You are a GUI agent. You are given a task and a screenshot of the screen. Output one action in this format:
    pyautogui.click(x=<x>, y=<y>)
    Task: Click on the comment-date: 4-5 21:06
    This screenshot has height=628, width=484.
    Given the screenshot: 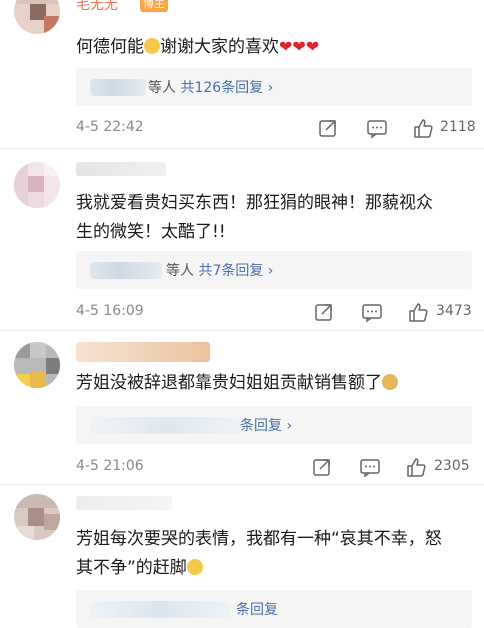 What is the action you would take?
    pyautogui.click(x=110, y=466)
    